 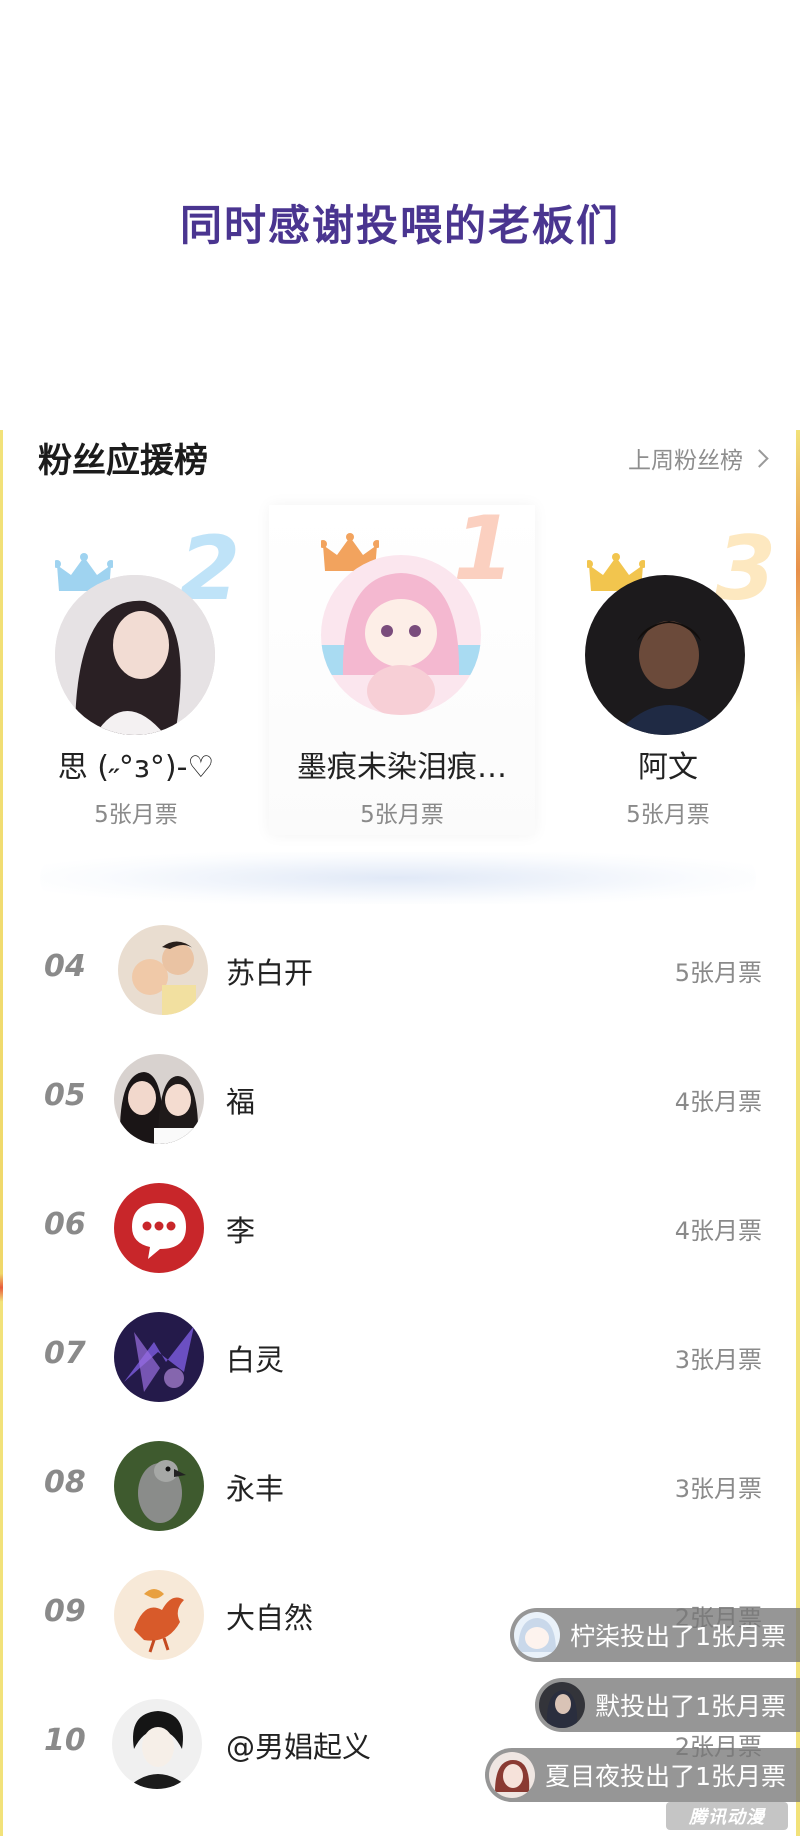 I want to click on vote-count: 5张月票, so click(x=718, y=973).